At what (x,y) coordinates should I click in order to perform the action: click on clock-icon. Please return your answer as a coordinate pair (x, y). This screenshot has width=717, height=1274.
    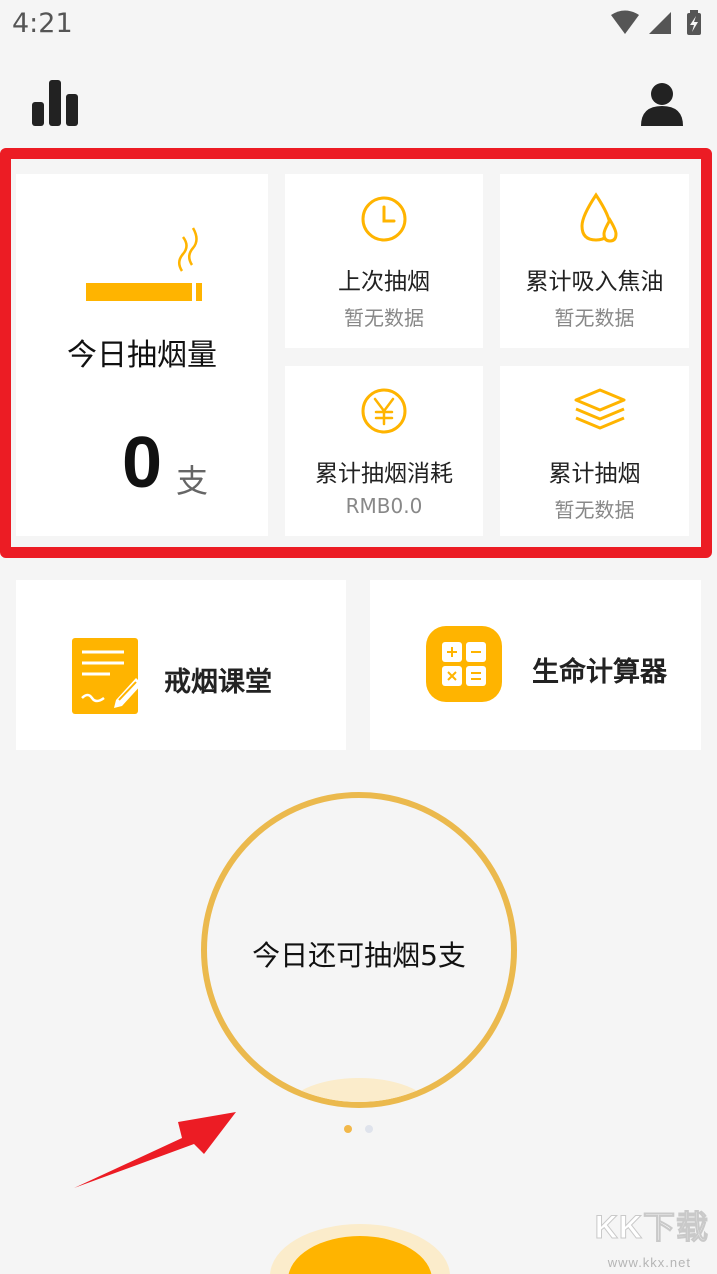
    Looking at the image, I should click on (384, 219).